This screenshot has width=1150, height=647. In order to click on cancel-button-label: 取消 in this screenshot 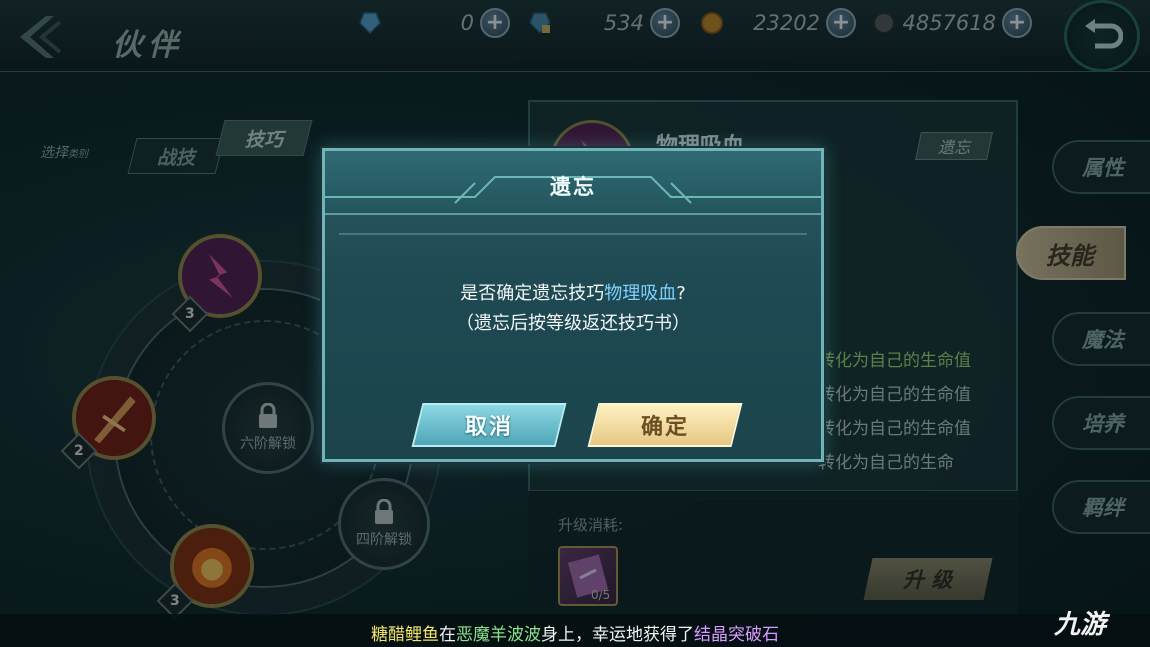, I will do `click(488, 427)`.